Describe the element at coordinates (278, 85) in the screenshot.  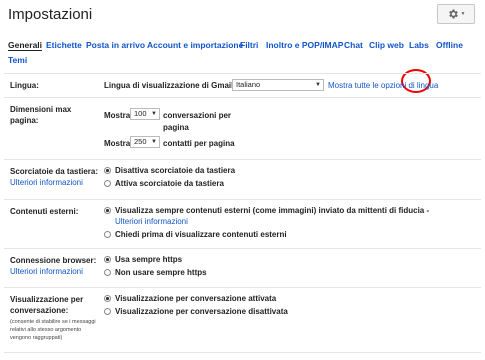
I see `language-select: Italiano ▼` at that location.